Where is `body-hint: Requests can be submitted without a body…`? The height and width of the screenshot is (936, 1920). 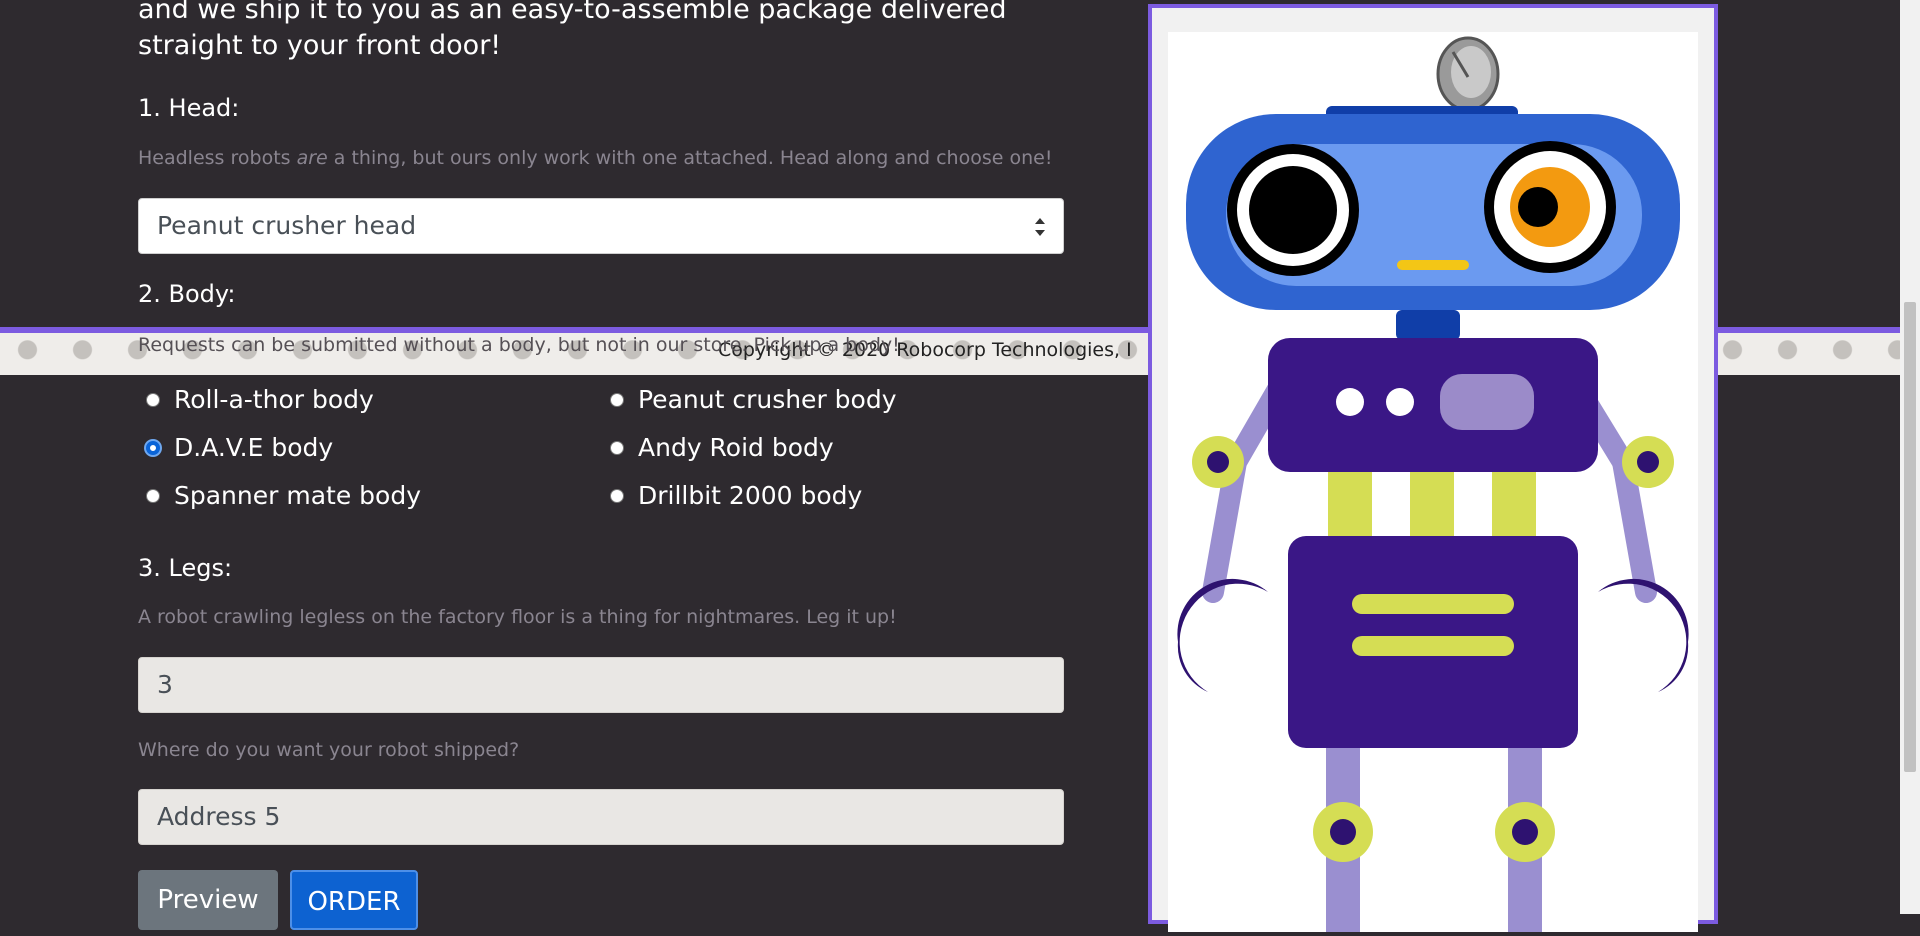
body-hint: Requests can be submitted without a body… is located at coordinates (519, 345).